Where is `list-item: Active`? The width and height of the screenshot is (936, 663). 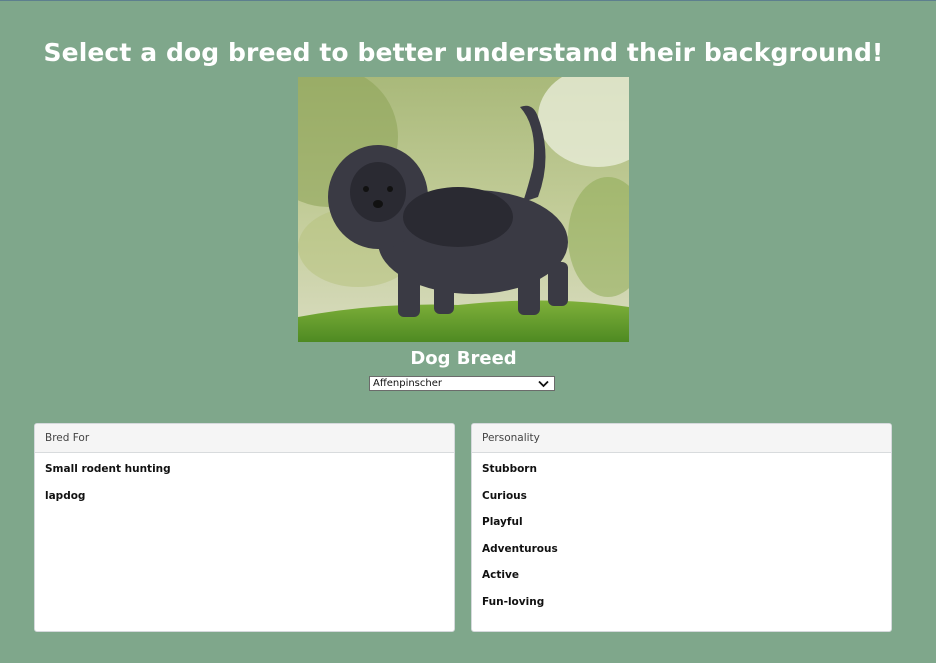
list-item: Active is located at coordinates (500, 575).